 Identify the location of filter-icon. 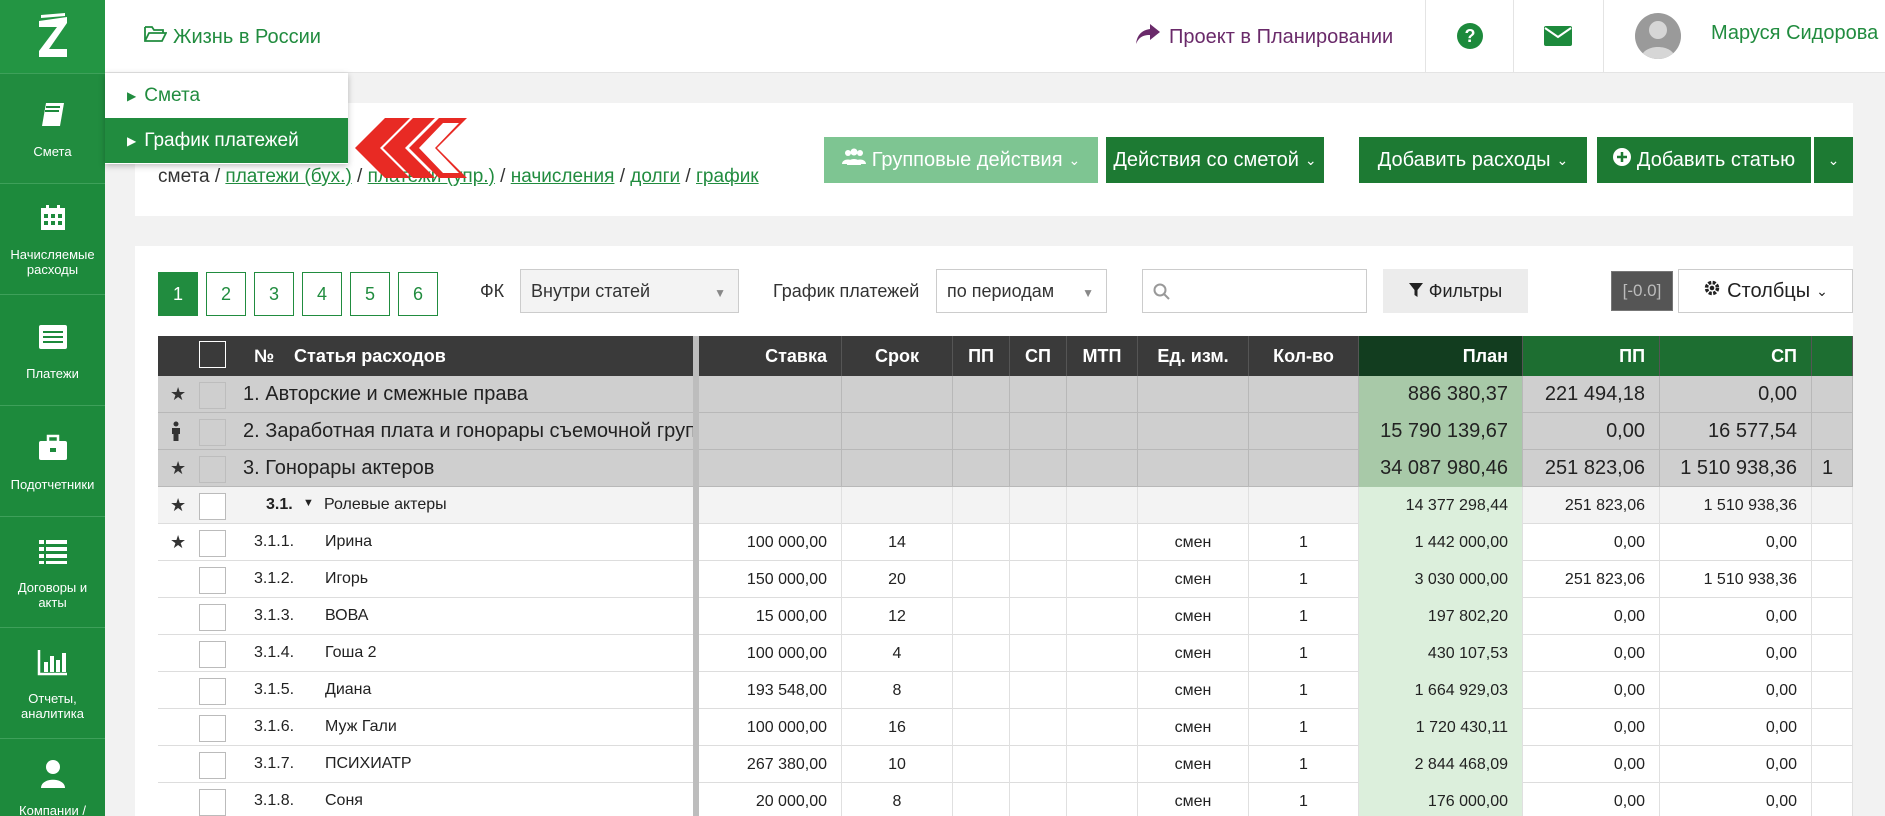
(1415, 291).